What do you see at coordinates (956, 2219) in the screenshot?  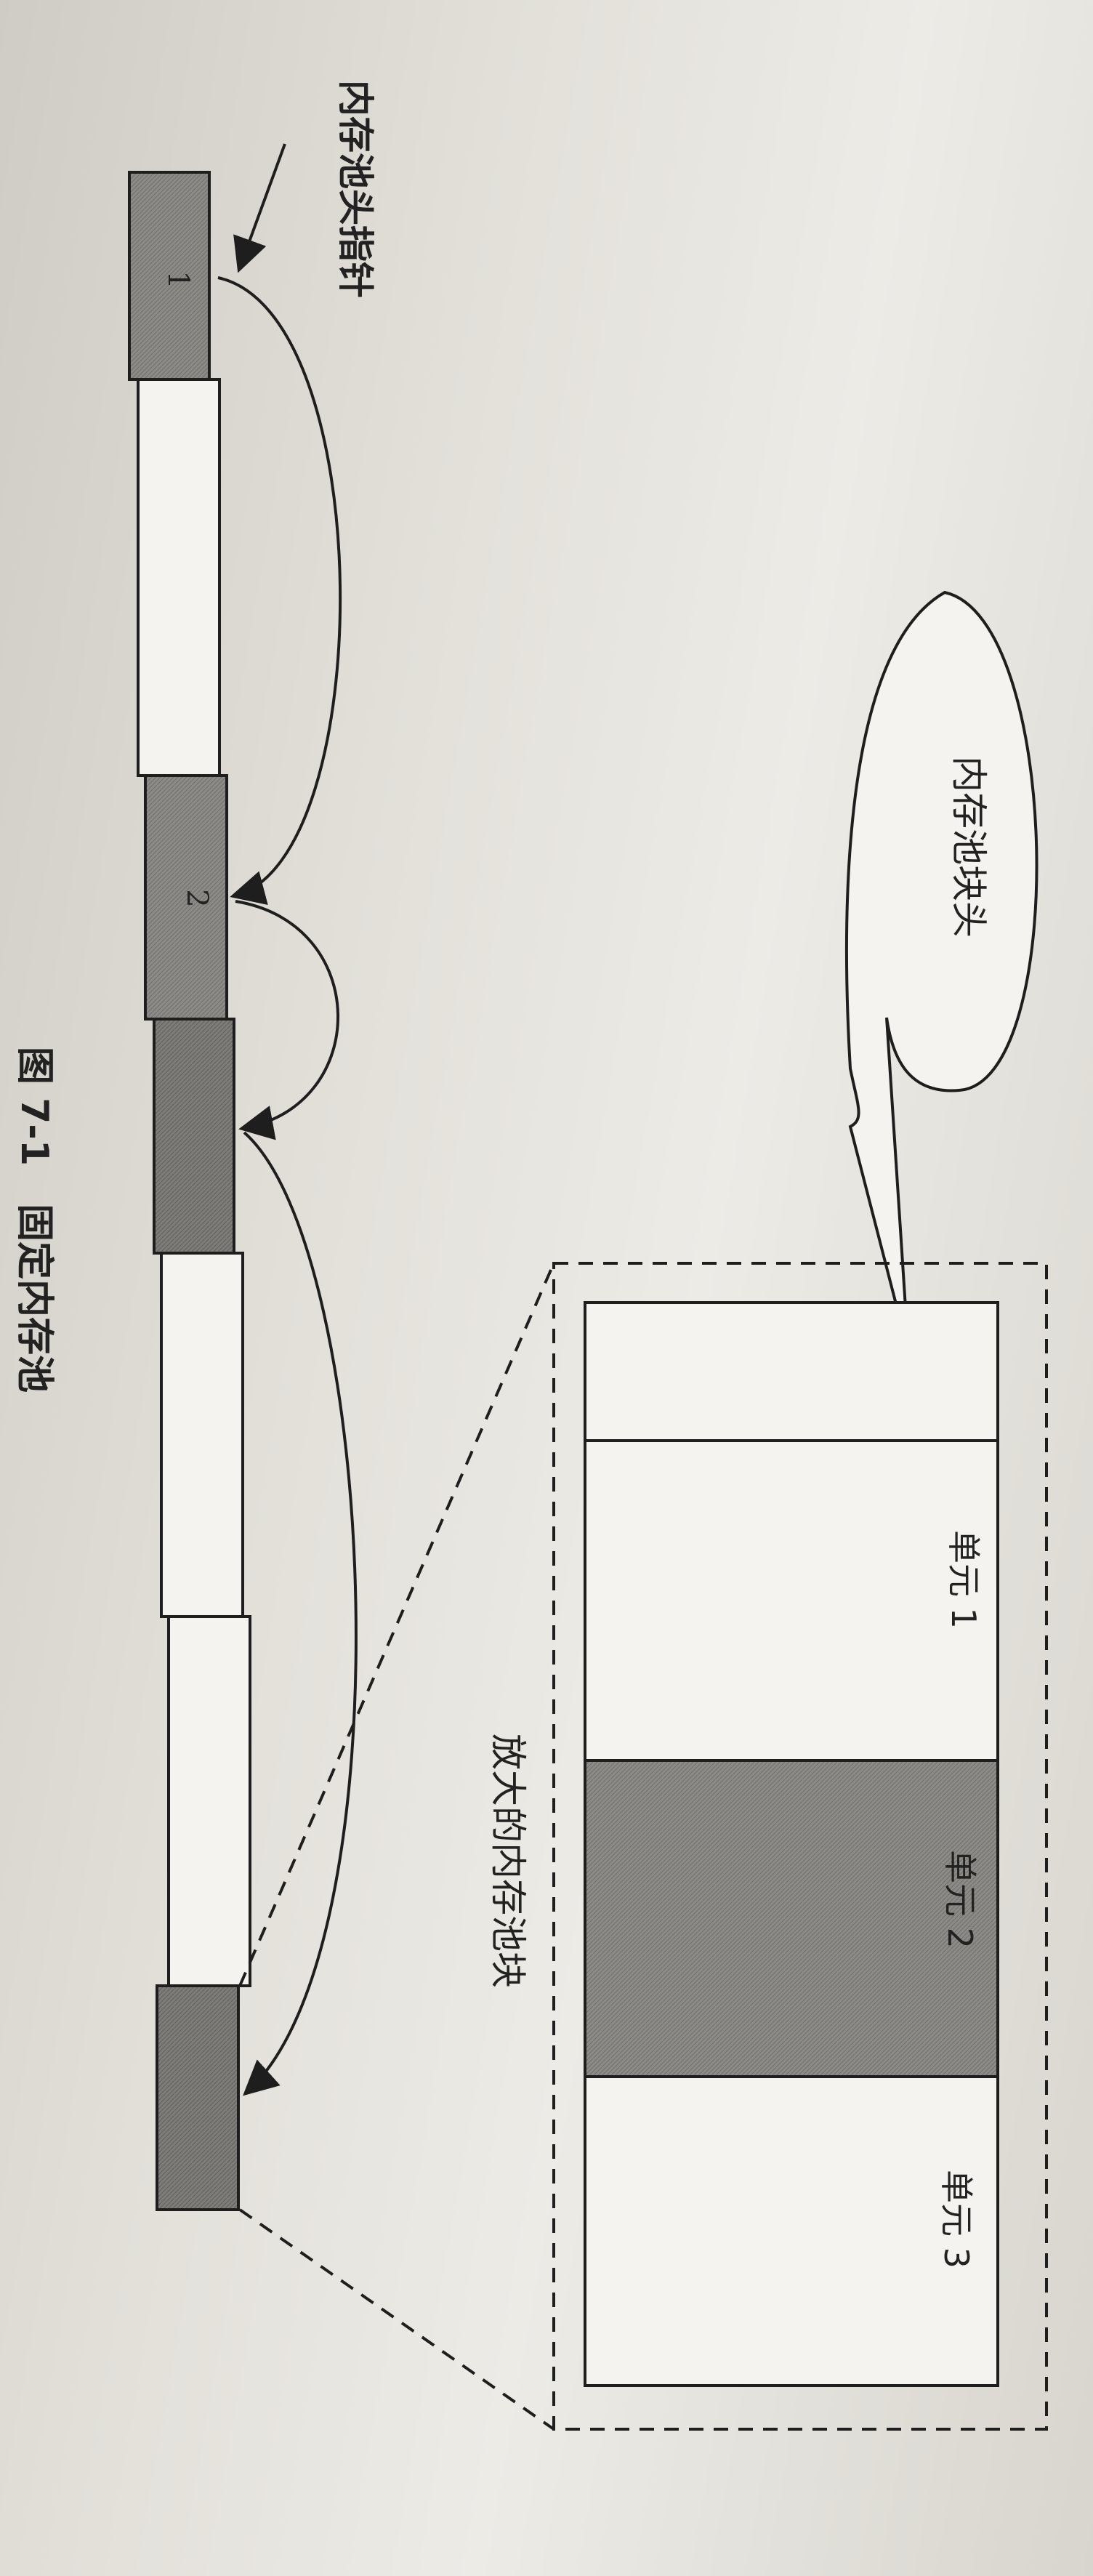 I see `unit-3-label: 单元 3` at bounding box center [956, 2219].